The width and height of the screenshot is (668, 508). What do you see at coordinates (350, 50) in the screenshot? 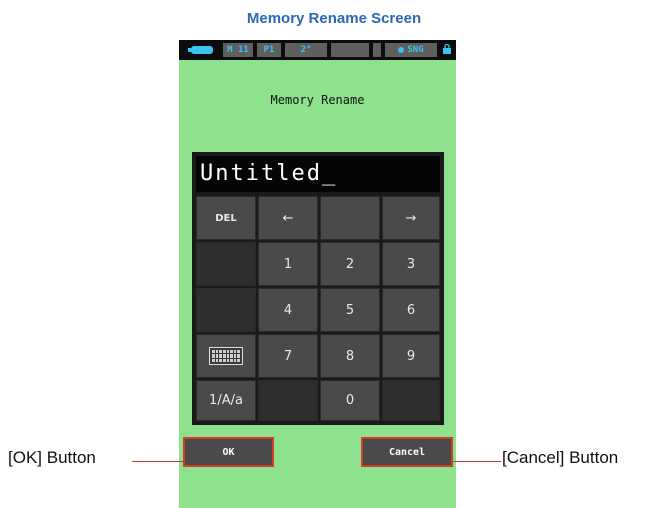
I see `blank-indicator` at bounding box center [350, 50].